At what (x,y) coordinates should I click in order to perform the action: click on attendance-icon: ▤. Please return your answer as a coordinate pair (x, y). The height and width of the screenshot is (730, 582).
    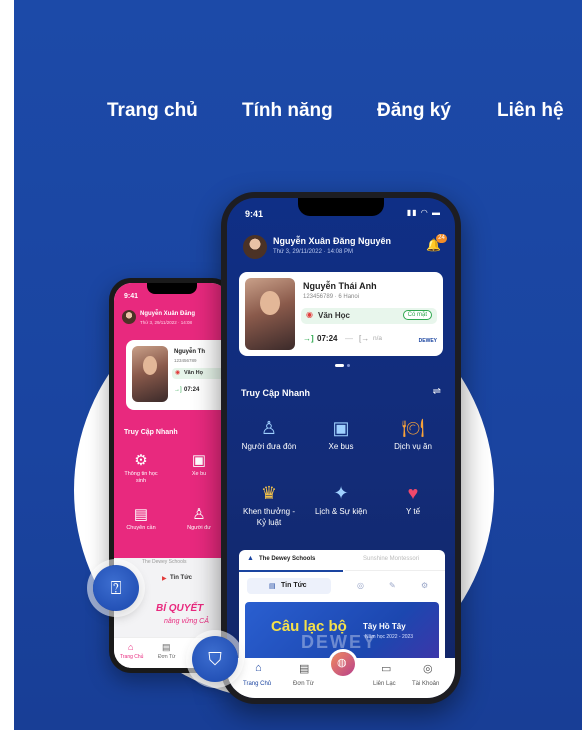
    Looking at the image, I should click on (141, 514).